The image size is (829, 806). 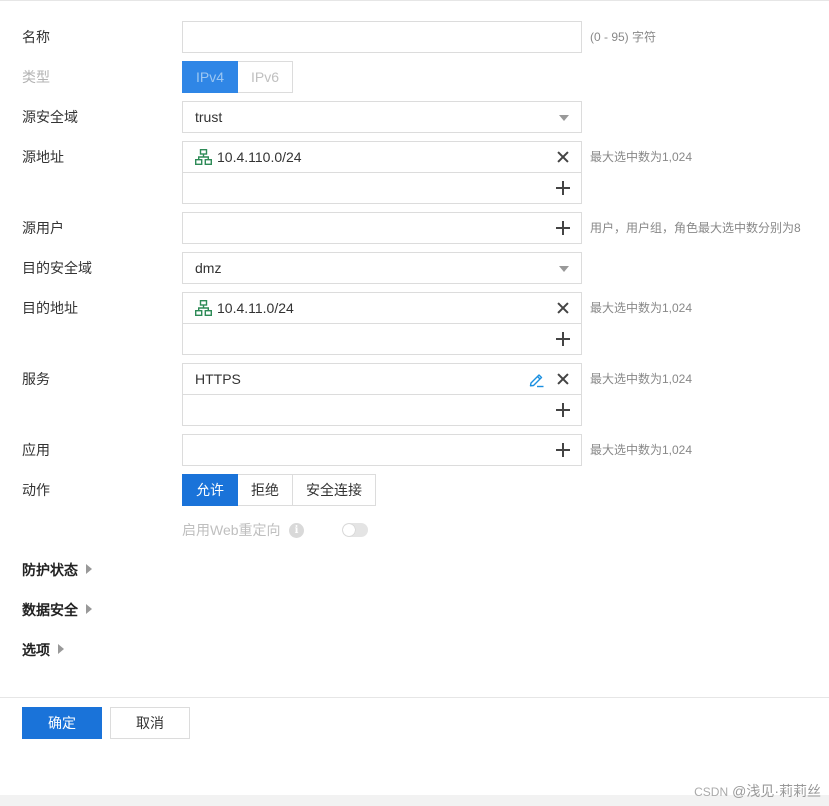 What do you see at coordinates (382, 188) in the screenshot?
I see `src-addr-add-row` at bounding box center [382, 188].